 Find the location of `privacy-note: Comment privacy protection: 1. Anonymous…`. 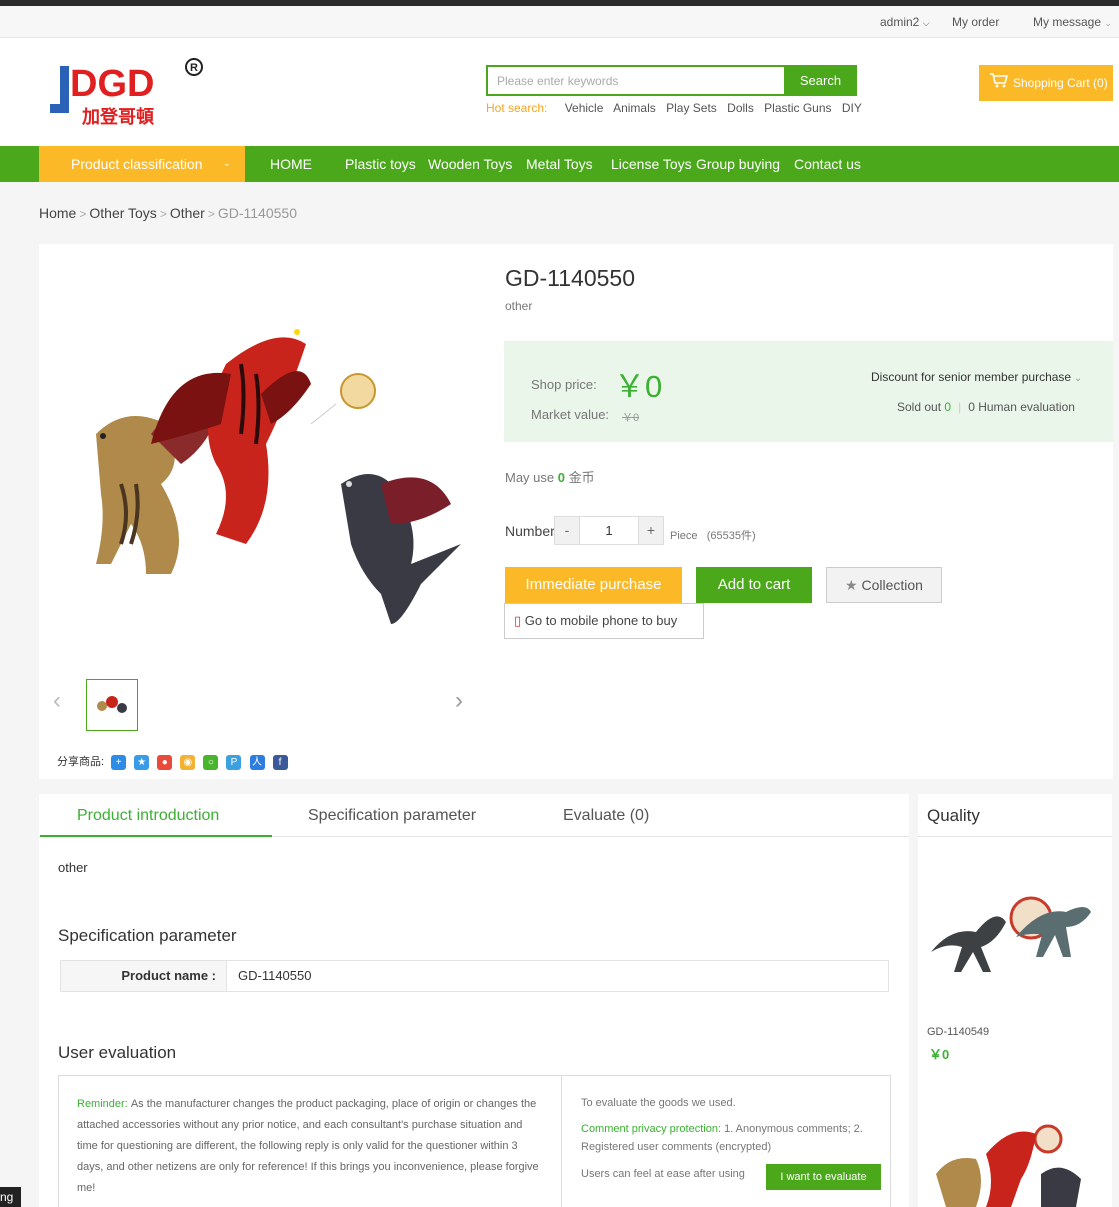

privacy-note: Comment privacy protection: 1. Anonymous… is located at coordinates (728, 1138).